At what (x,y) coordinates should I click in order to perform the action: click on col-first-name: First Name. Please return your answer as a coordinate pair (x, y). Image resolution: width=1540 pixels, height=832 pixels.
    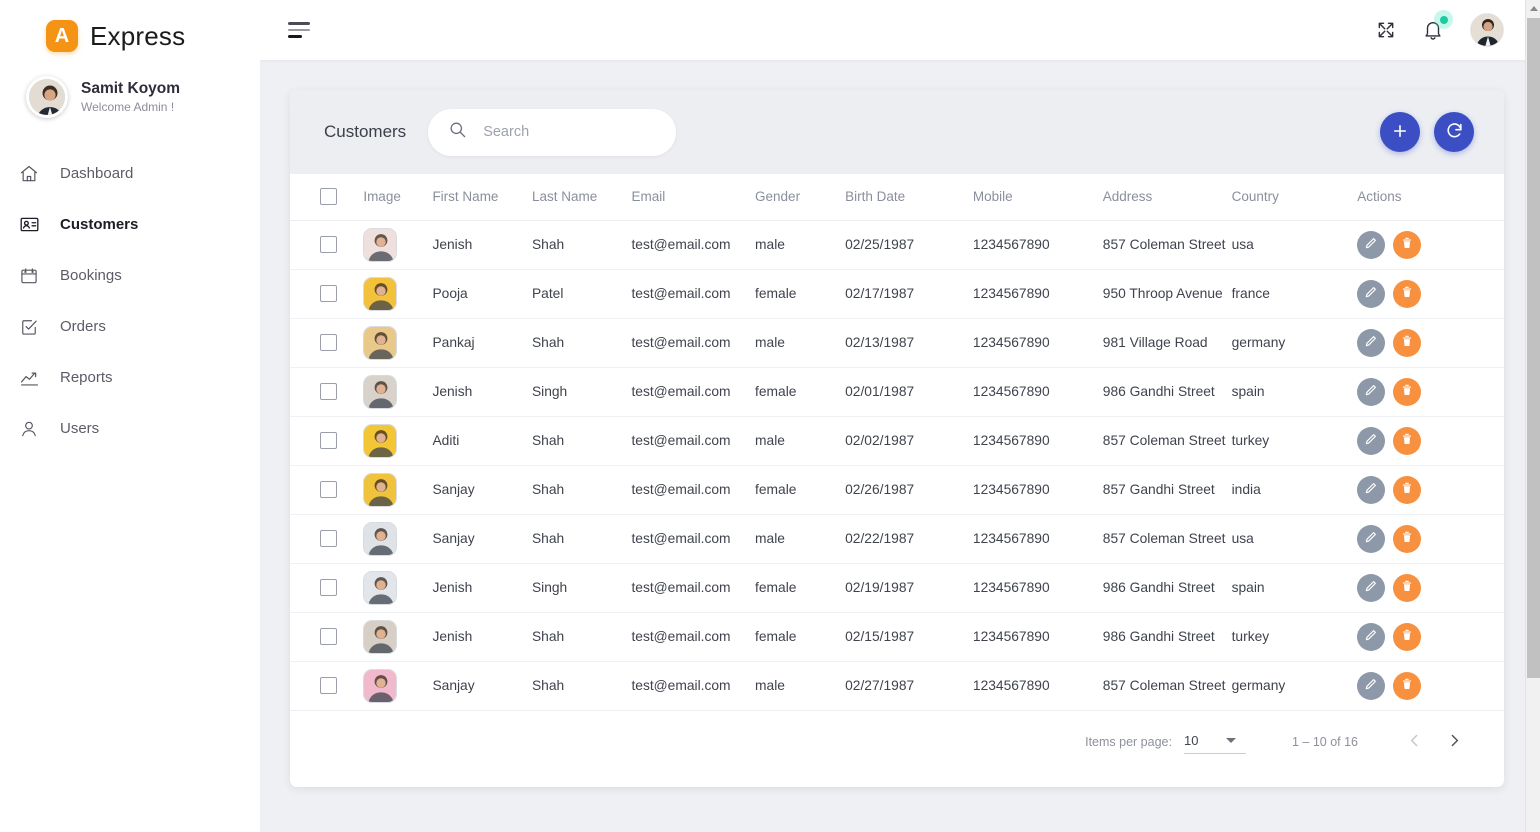
    Looking at the image, I should click on (482, 197).